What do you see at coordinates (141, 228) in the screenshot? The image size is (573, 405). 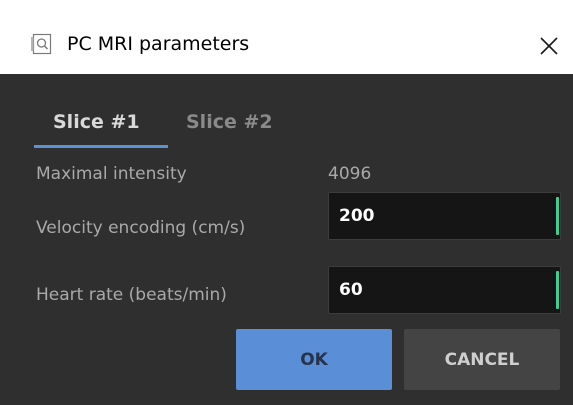 I see `velocity-encoding-label: Velocity encoding (cm/s)` at bounding box center [141, 228].